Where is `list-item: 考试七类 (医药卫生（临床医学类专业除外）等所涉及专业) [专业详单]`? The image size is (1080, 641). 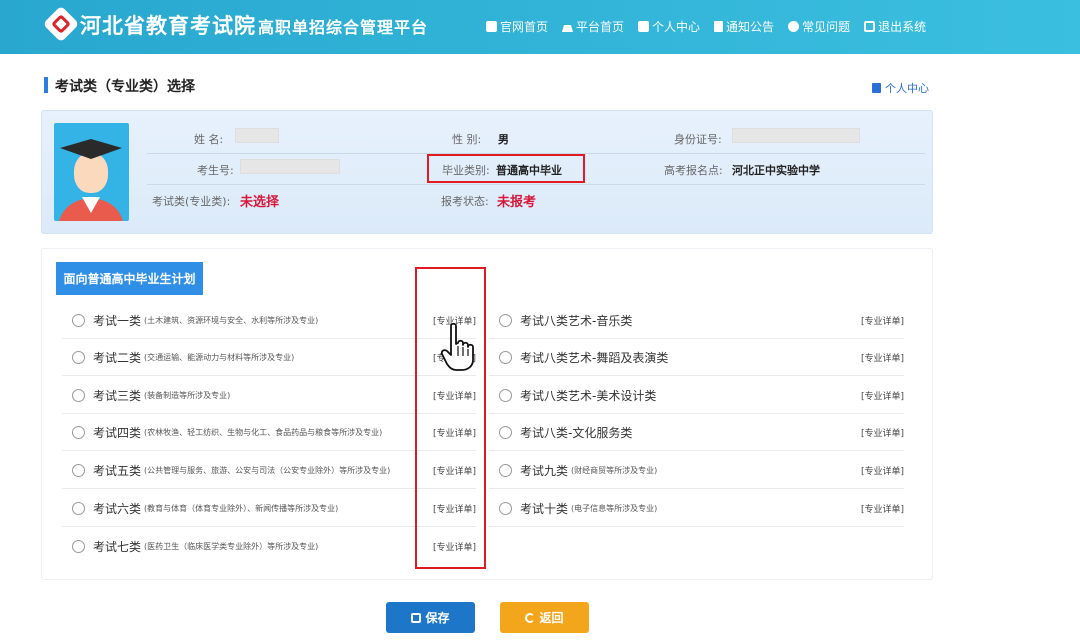
list-item: 考试七类 (医药卫生（临床医学类专业除外）等所涉及专业) [专业详单] is located at coordinates (269, 546).